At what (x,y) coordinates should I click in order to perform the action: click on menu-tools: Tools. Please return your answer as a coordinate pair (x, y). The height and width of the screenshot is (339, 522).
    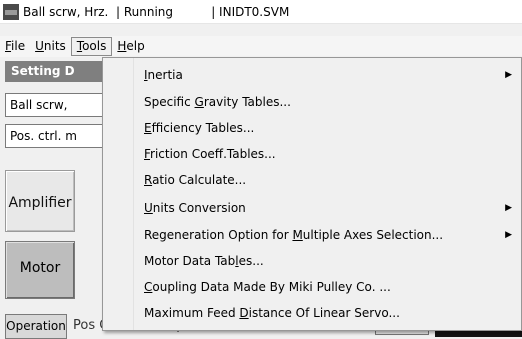
    Looking at the image, I should click on (91, 46).